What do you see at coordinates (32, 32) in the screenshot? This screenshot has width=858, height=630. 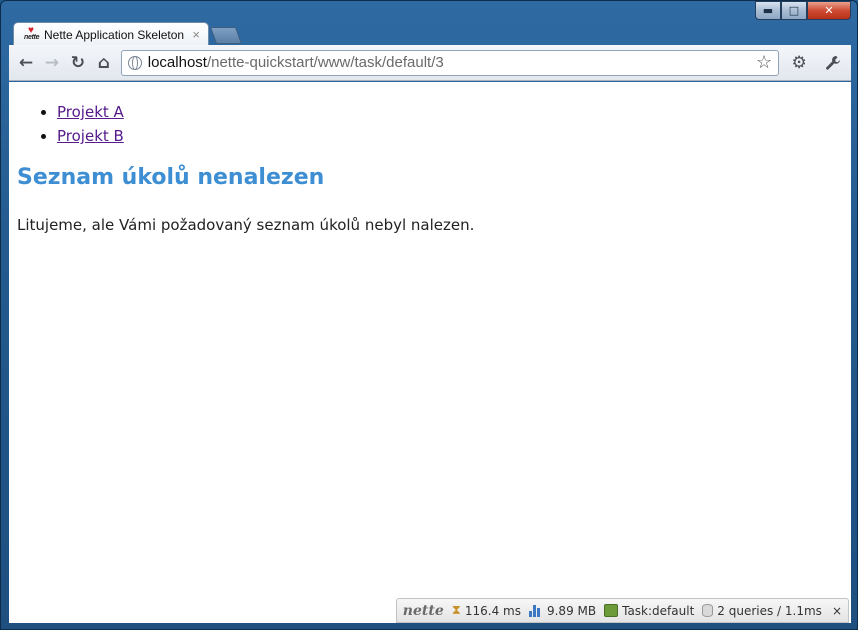 I see `nette-favicon-icon: ♥ nette` at bounding box center [32, 32].